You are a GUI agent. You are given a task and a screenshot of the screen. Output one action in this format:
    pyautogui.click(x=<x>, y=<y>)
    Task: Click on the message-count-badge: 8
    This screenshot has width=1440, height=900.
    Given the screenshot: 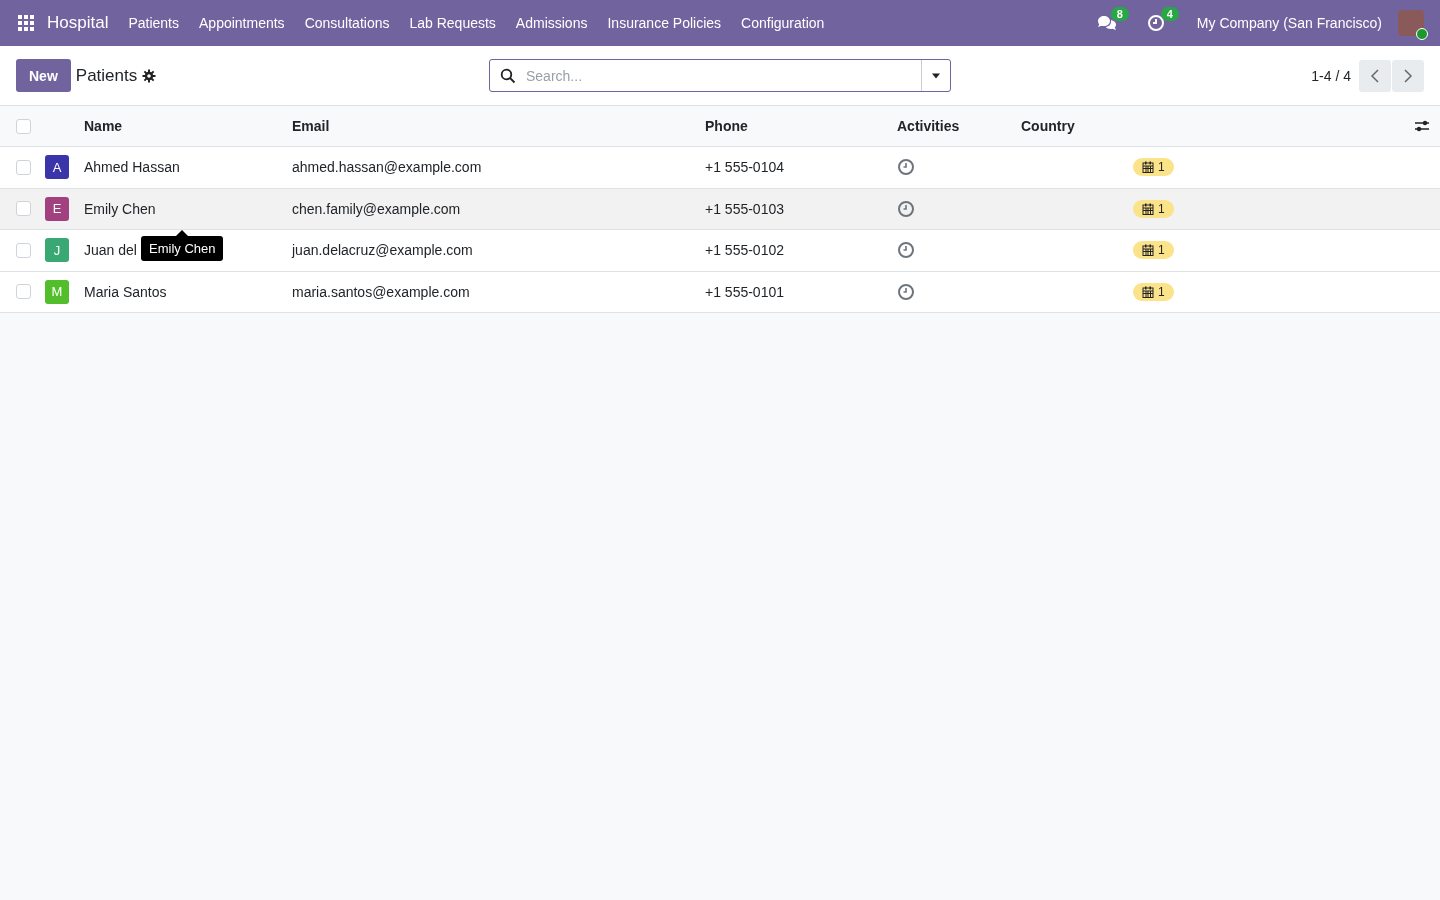 What is the action you would take?
    pyautogui.click(x=1119, y=14)
    